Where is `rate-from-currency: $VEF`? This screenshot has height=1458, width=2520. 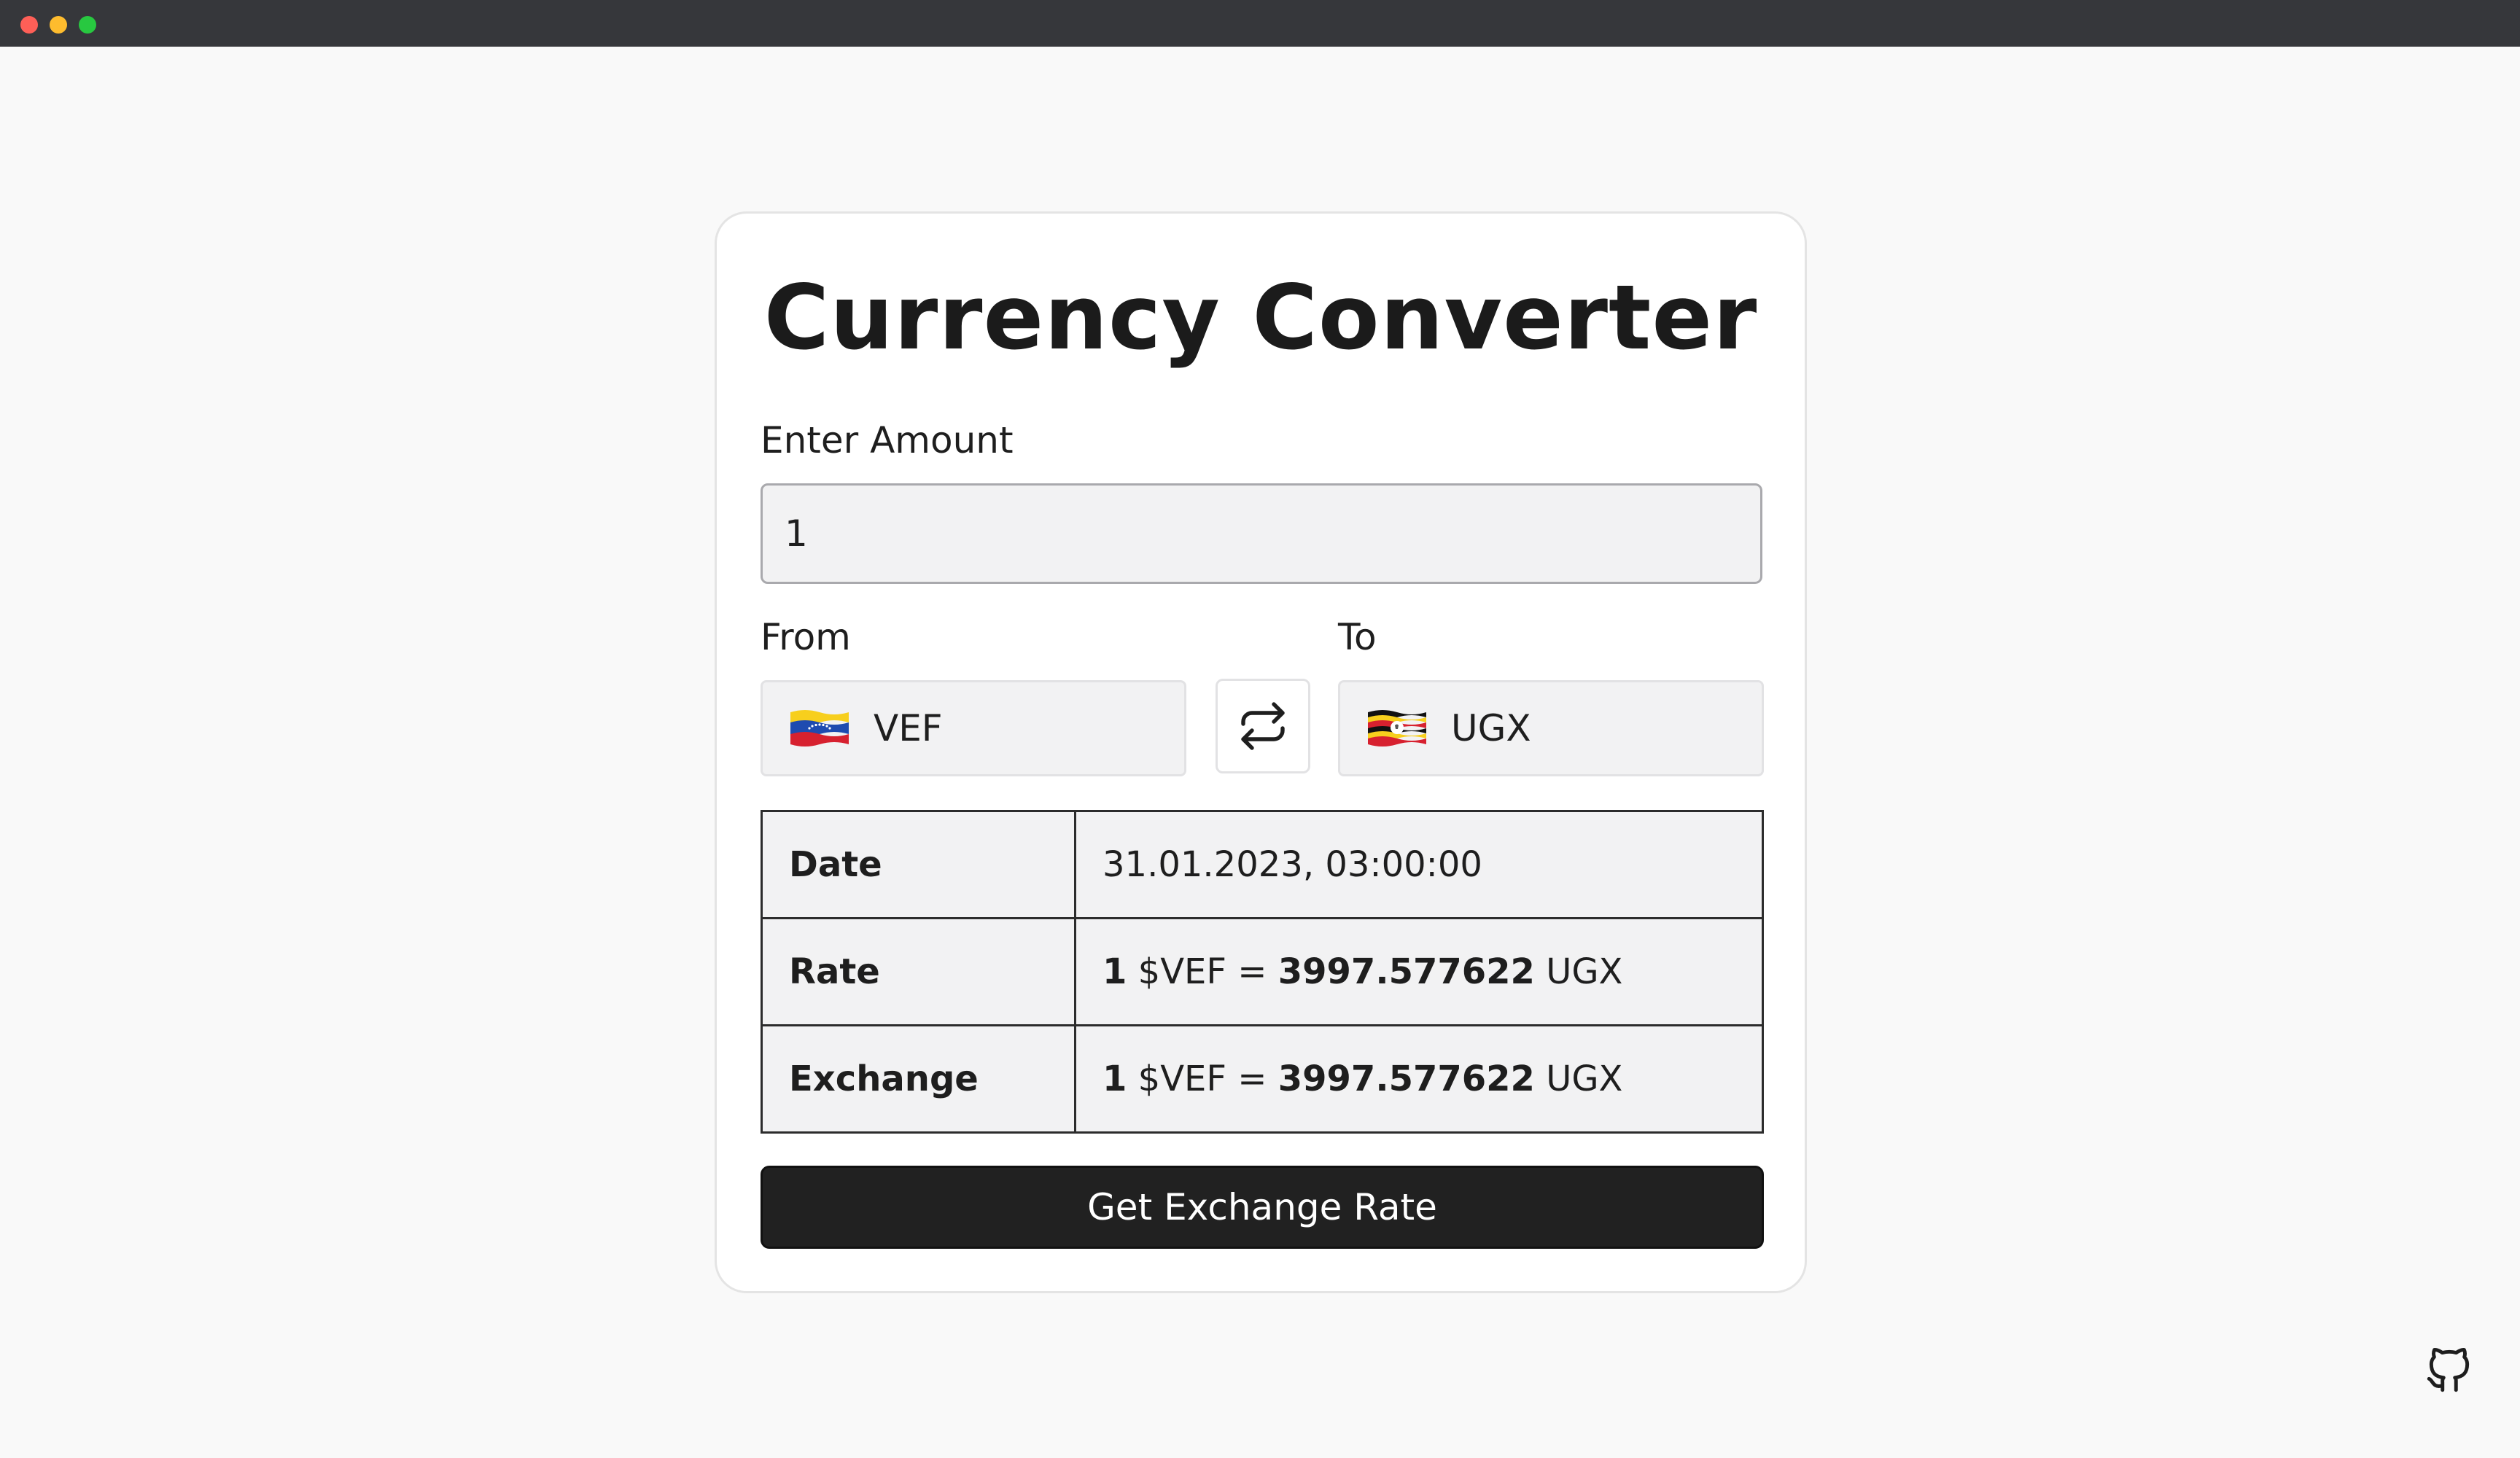
rate-from-currency: $VEF is located at coordinates (1182, 971).